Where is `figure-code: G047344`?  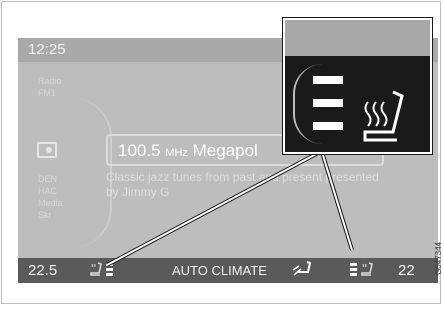 figure-code: G047344 is located at coordinates (438, 258).